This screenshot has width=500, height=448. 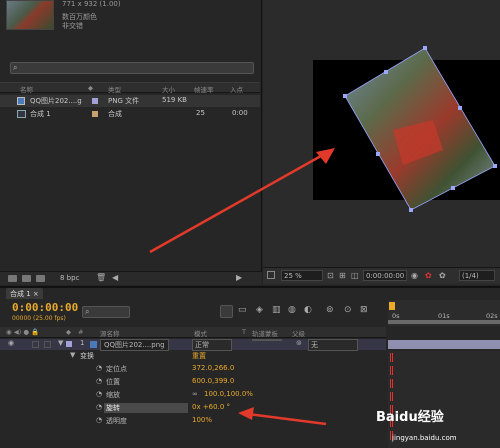 I want to click on col-name: 名称, so click(x=26, y=89).